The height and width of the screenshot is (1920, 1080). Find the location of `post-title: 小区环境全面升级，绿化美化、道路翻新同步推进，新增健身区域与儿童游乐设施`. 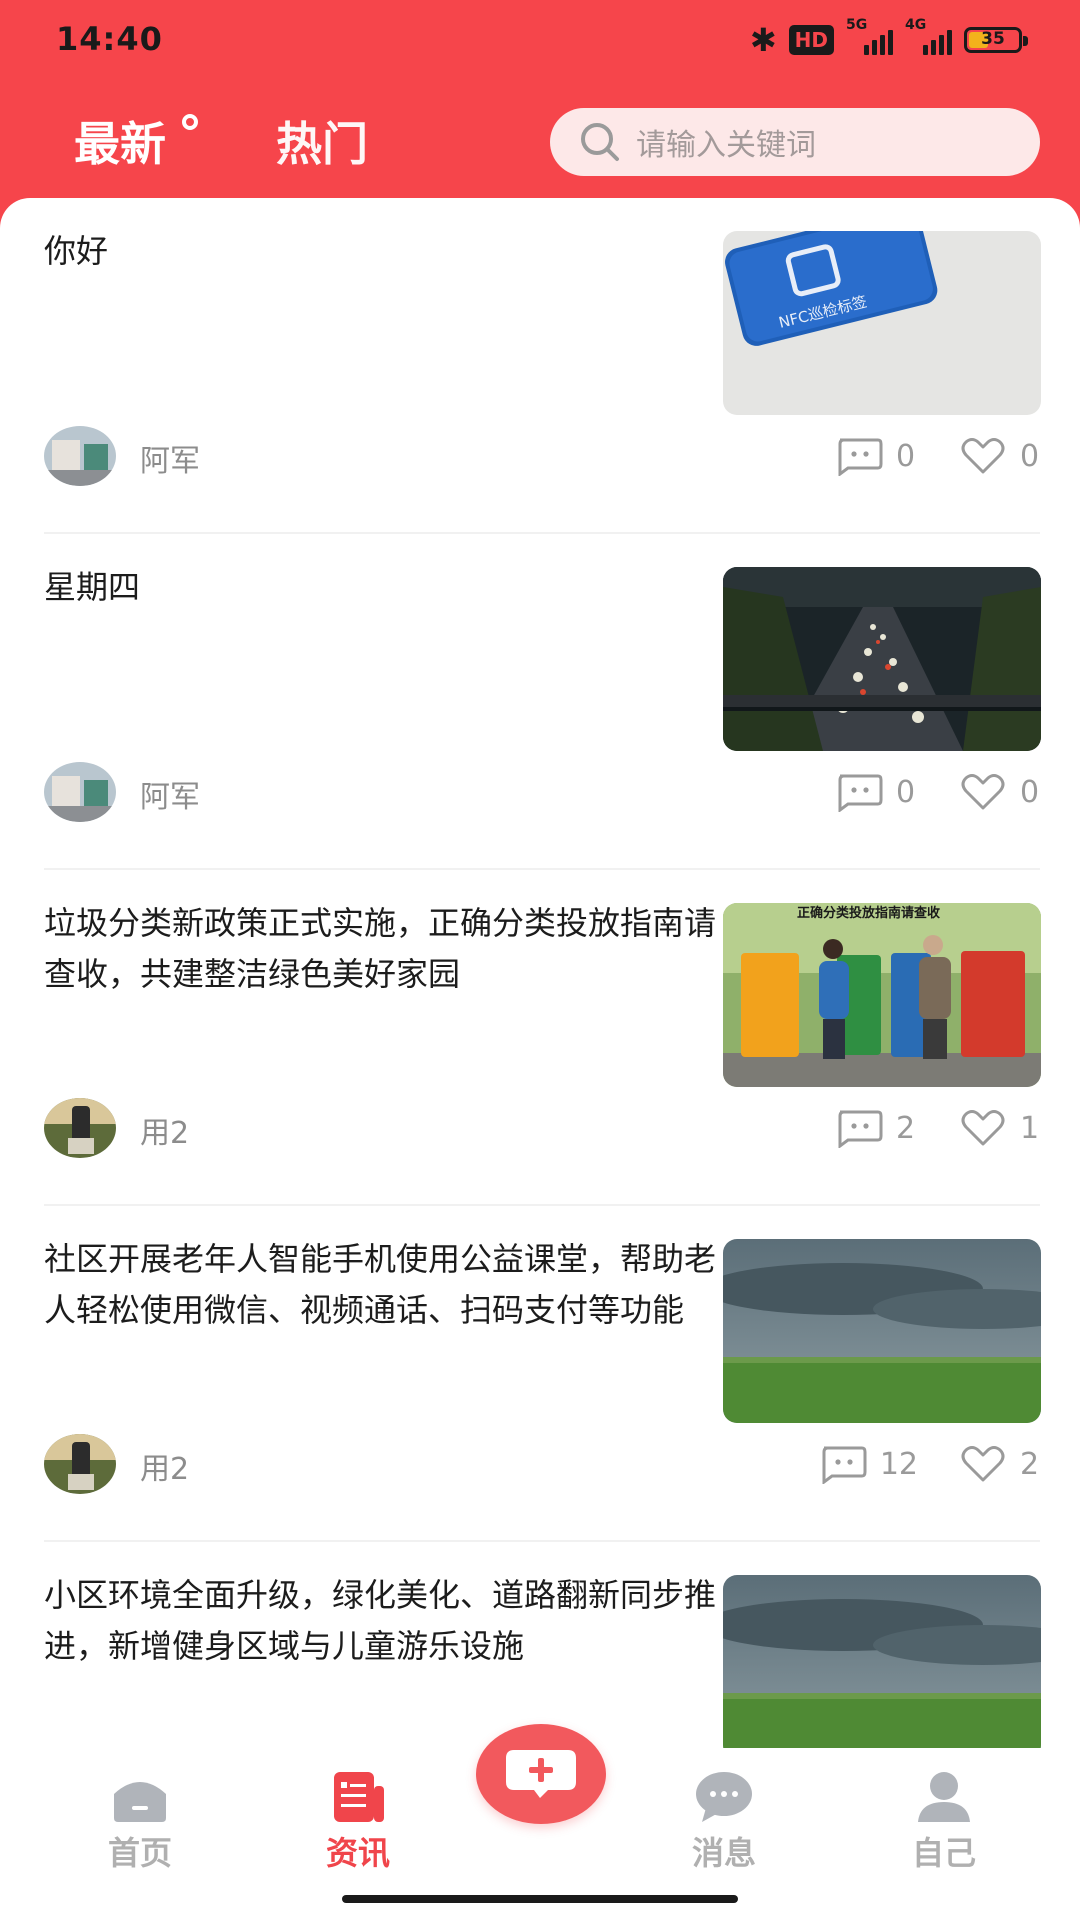

post-title: 小区环境全面升级，绿化美化、道路翻新同步推进，新增健身区域与儿童游乐设施 is located at coordinates (380, 1620).